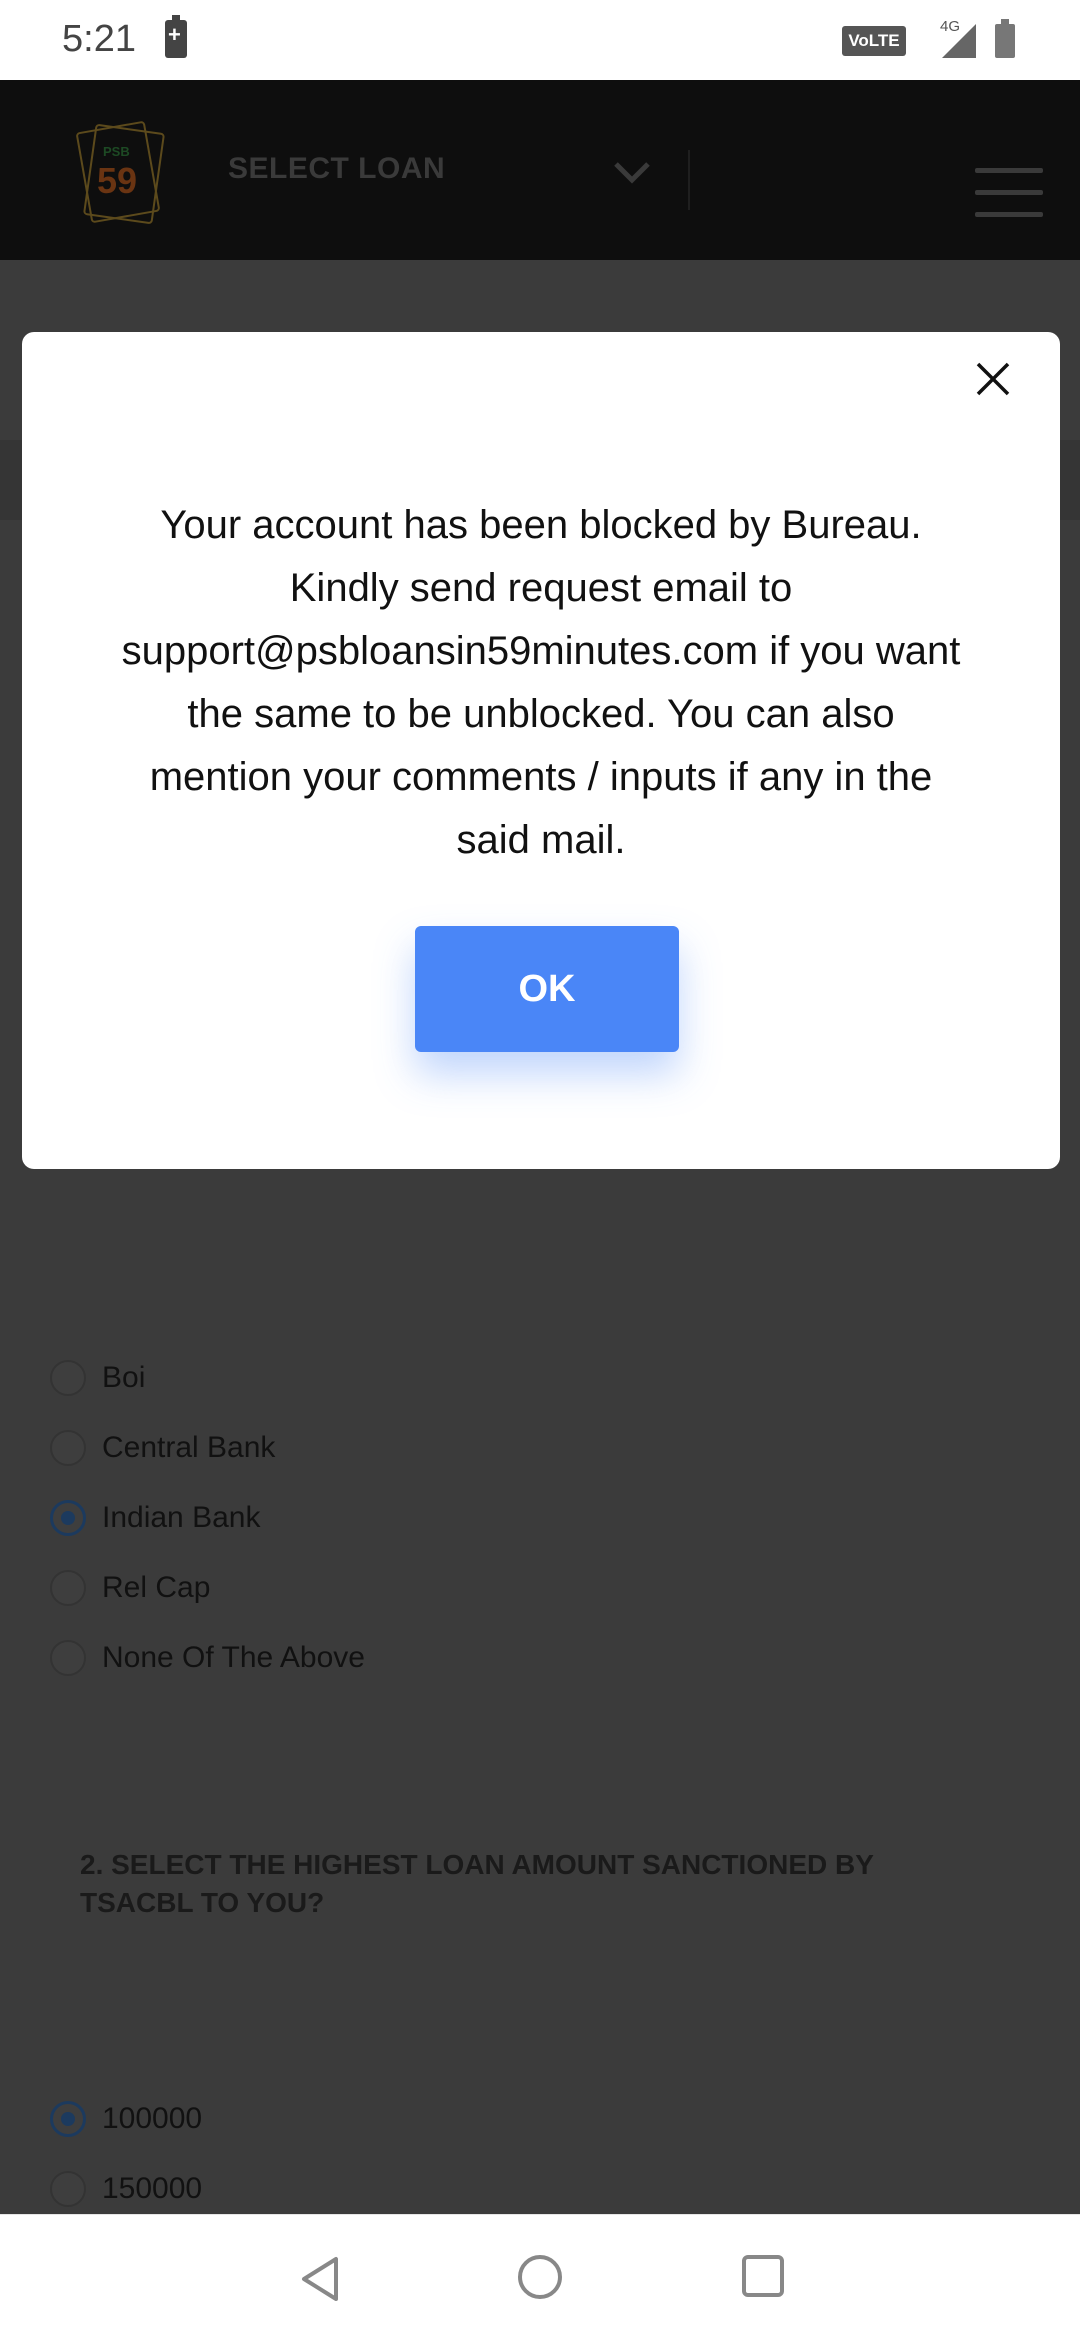 The height and width of the screenshot is (2340, 1080). Describe the element at coordinates (1005, 38) in the screenshot. I see `battery-icon` at that location.